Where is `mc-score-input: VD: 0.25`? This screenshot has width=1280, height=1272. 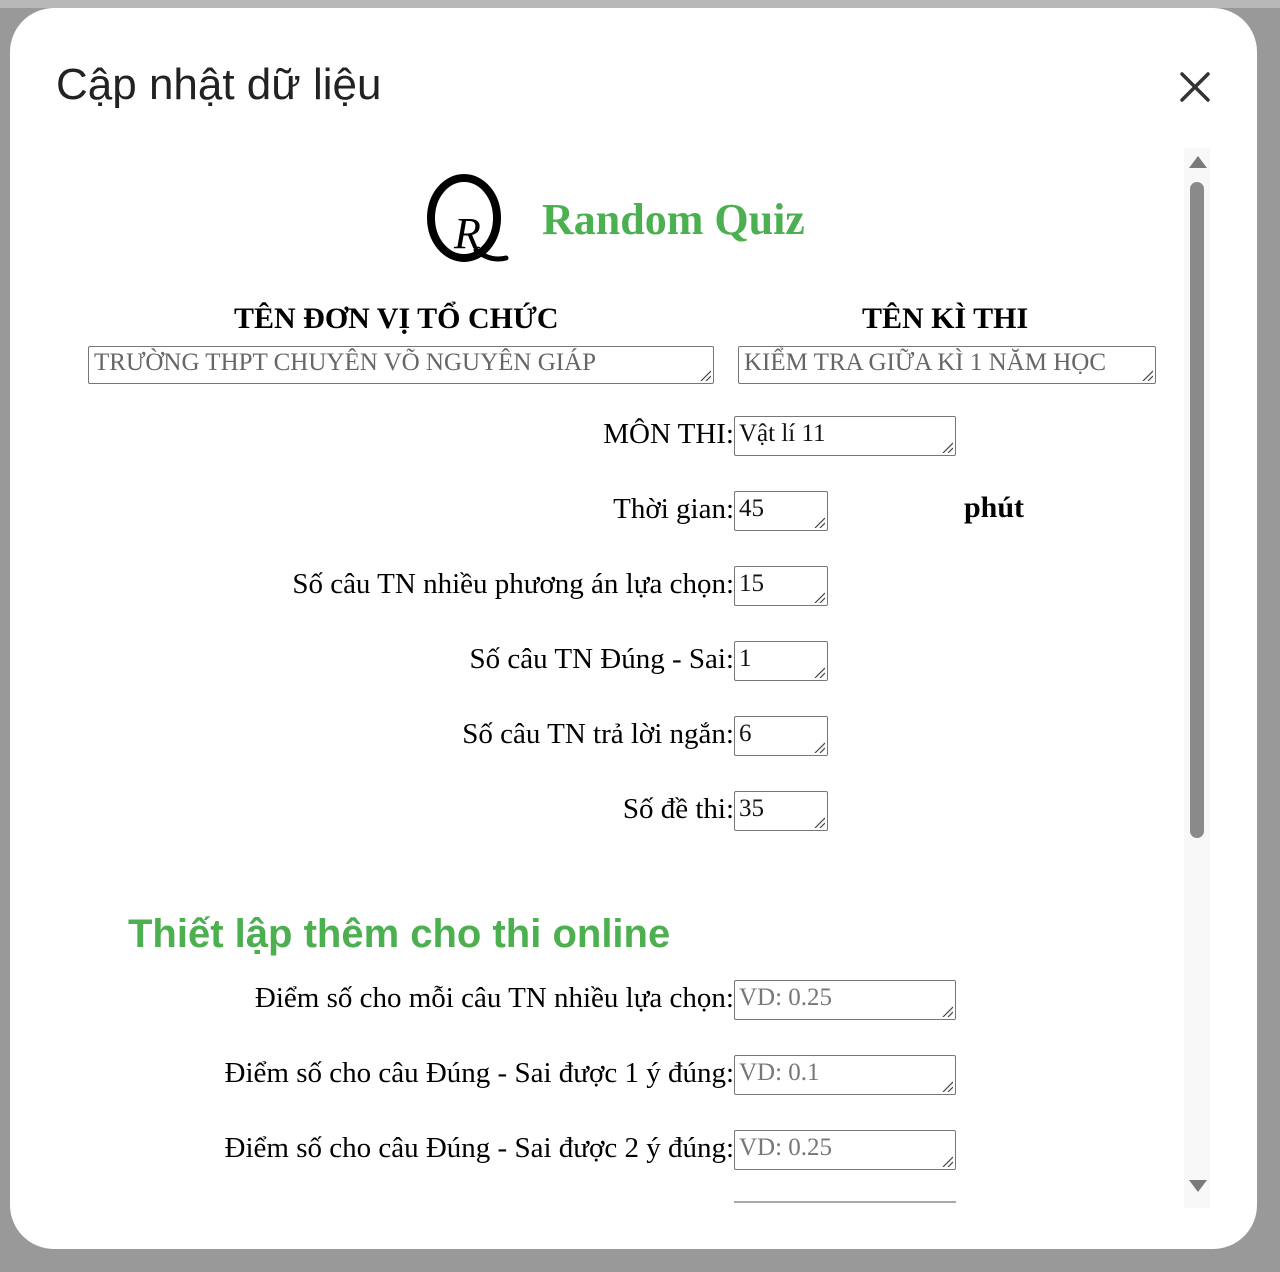
mc-score-input: VD: 0.25 is located at coordinates (845, 1000).